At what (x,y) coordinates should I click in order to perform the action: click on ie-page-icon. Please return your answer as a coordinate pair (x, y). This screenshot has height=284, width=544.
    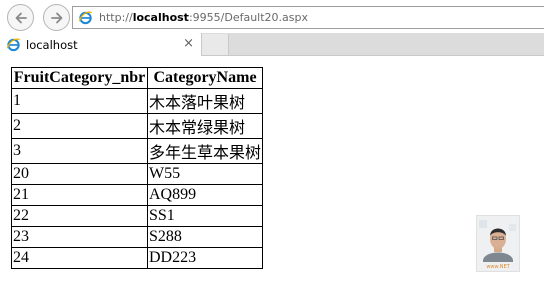
    Looking at the image, I should click on (85, 18).